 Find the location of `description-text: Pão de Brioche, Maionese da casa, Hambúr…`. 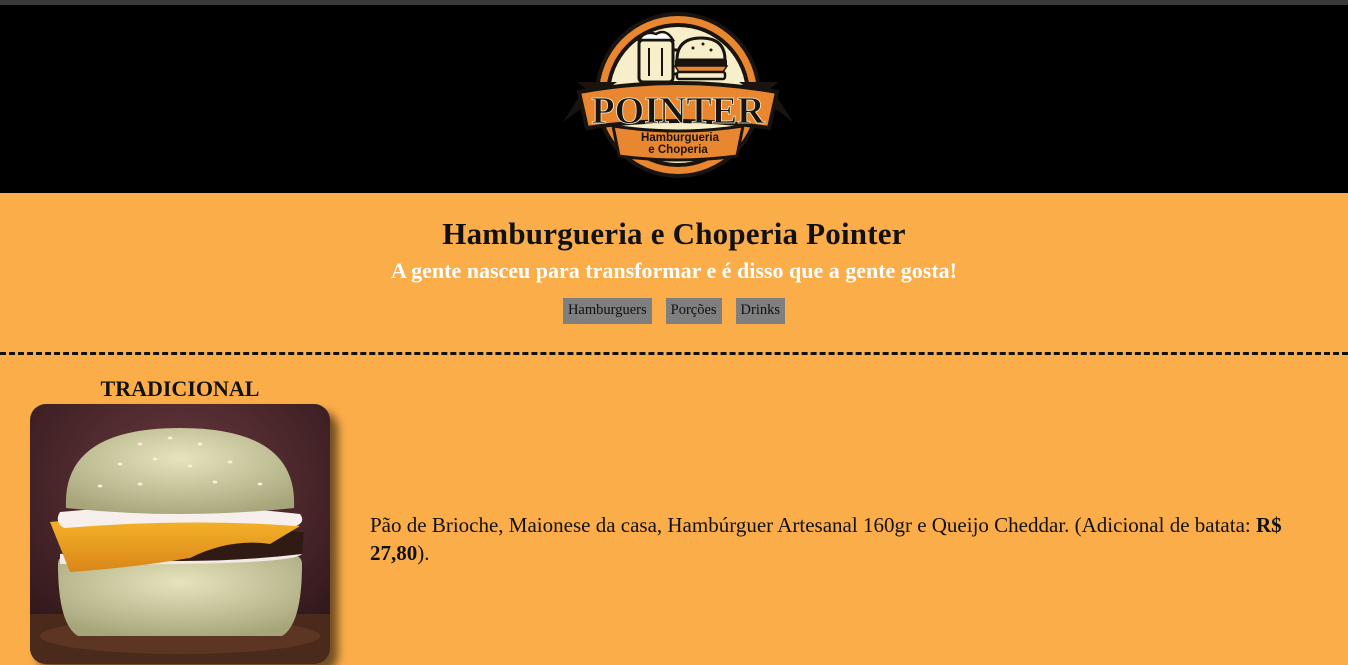

description-text: Pão de Brioche, Maionese da casa, Hambúr… is located at coordinates (813, 525).